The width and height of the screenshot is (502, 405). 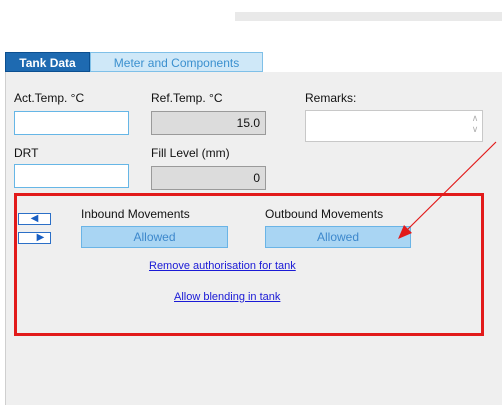 I want to click on scroll-arrows-icon: ∧ ∨, so click(x=475, y=124).